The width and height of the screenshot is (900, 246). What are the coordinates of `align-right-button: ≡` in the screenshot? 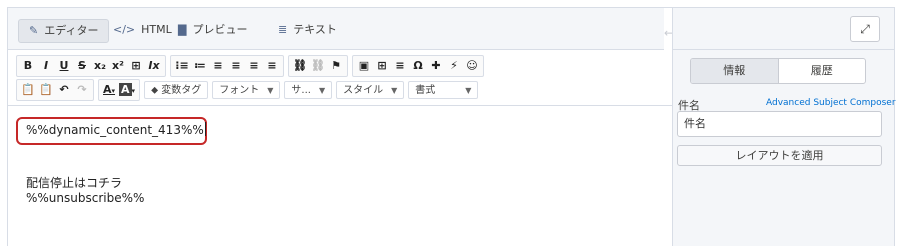 It's located at (254, 66).